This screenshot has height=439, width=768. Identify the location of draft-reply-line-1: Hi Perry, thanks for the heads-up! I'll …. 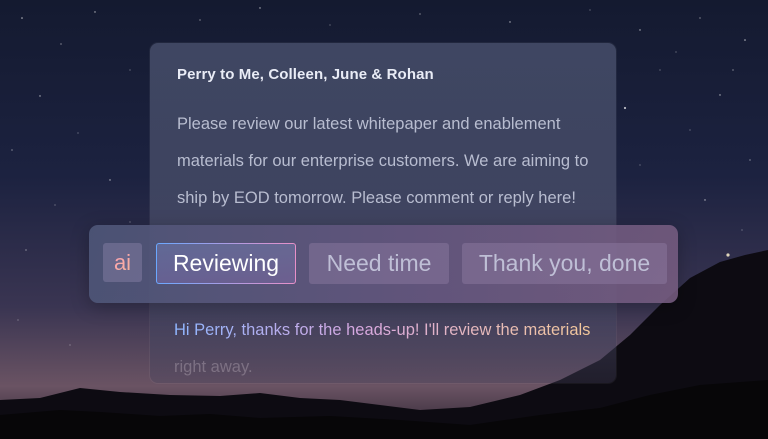
(382, 330).